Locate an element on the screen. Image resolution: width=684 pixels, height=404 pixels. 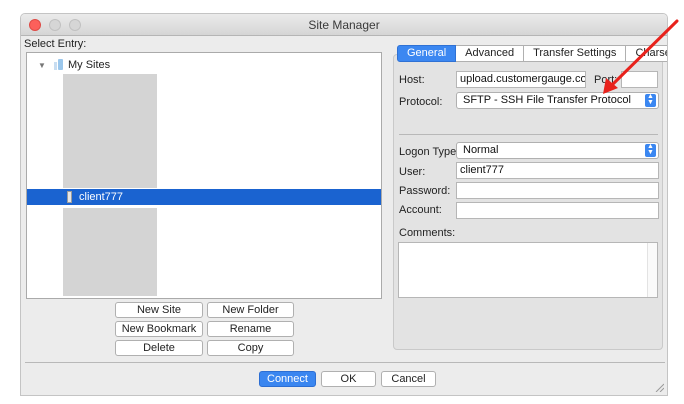
title-bar: Site Manager is located at coordinates (344, 25).